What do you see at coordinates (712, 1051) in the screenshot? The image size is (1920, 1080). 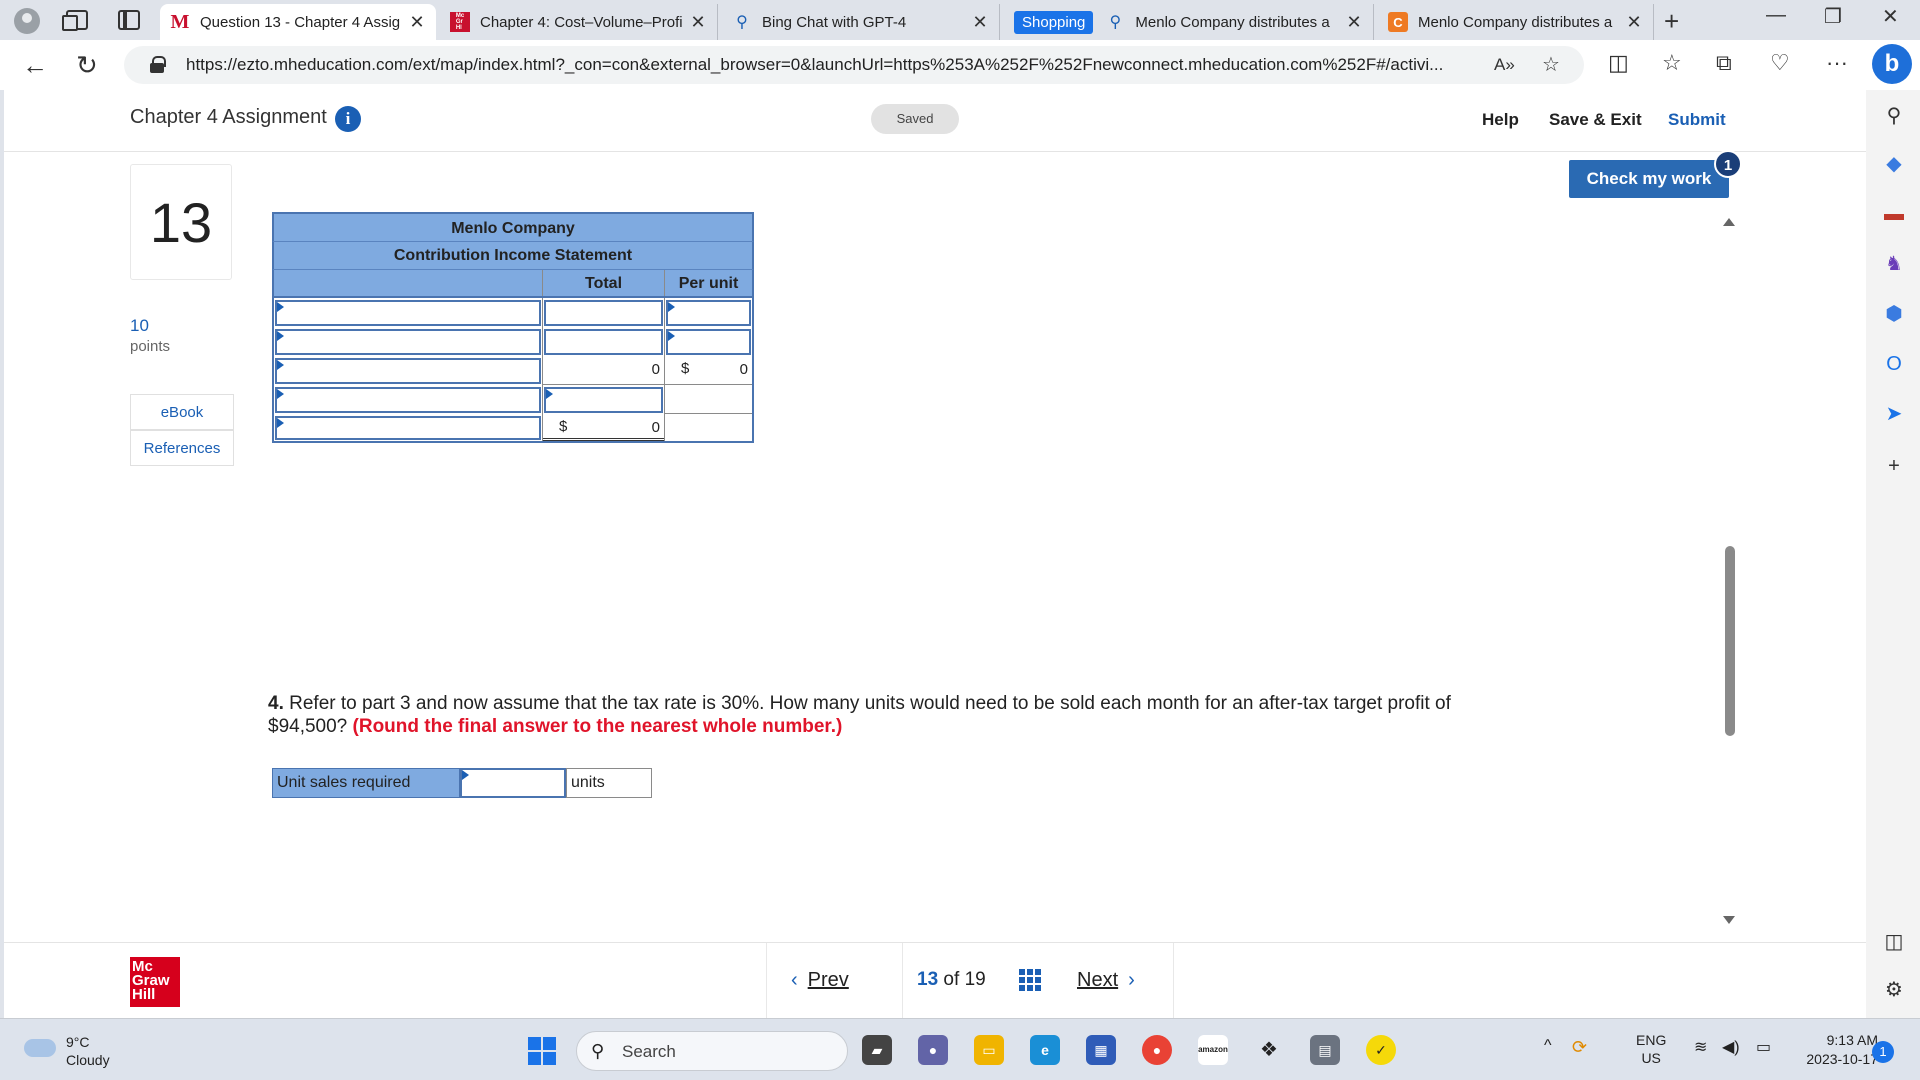 I see `taskbar-search: ⚲ Search` at bounding box center [712, 1051].